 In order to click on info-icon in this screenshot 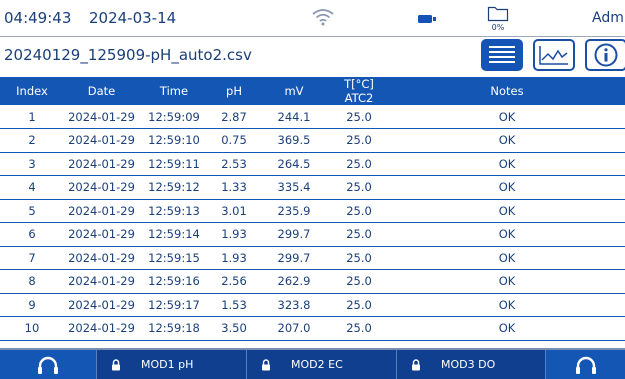, I will do `click(606, 55)`.